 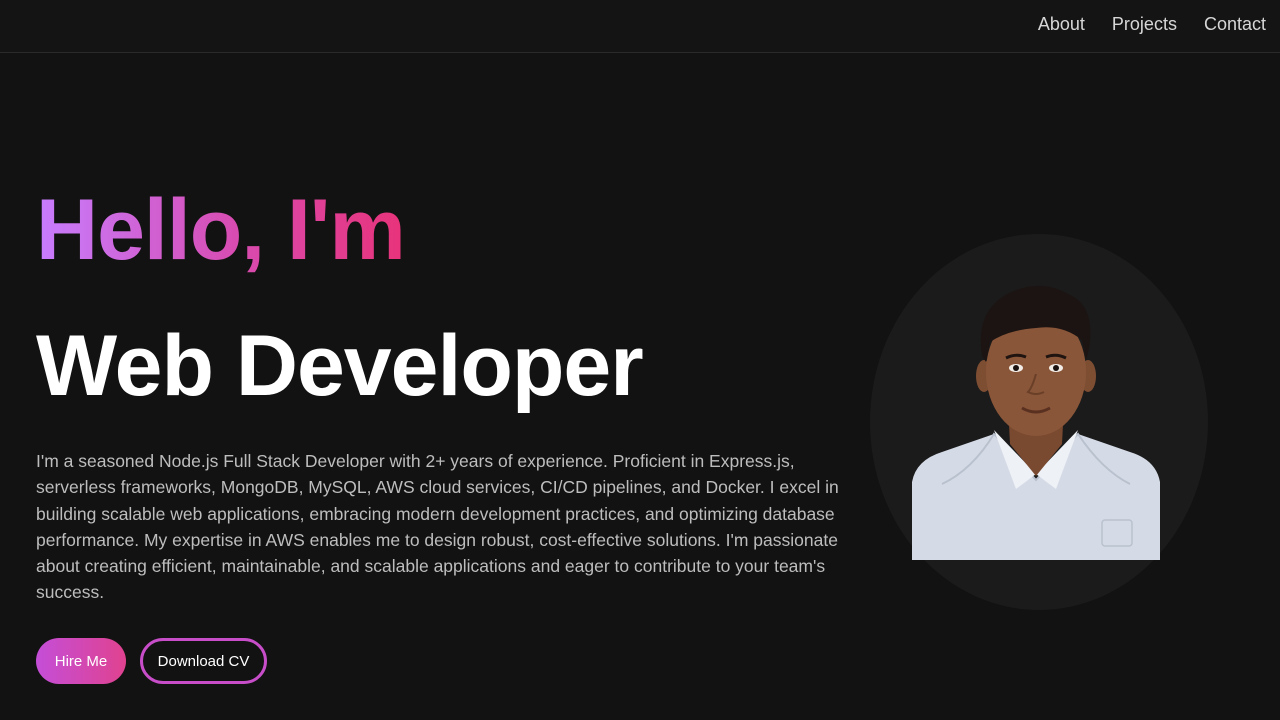 What do you see at coordinates (640, 26) in the screenshot?
I see `top-navbar: About Projects Contact` at bounding box center [640, 26].